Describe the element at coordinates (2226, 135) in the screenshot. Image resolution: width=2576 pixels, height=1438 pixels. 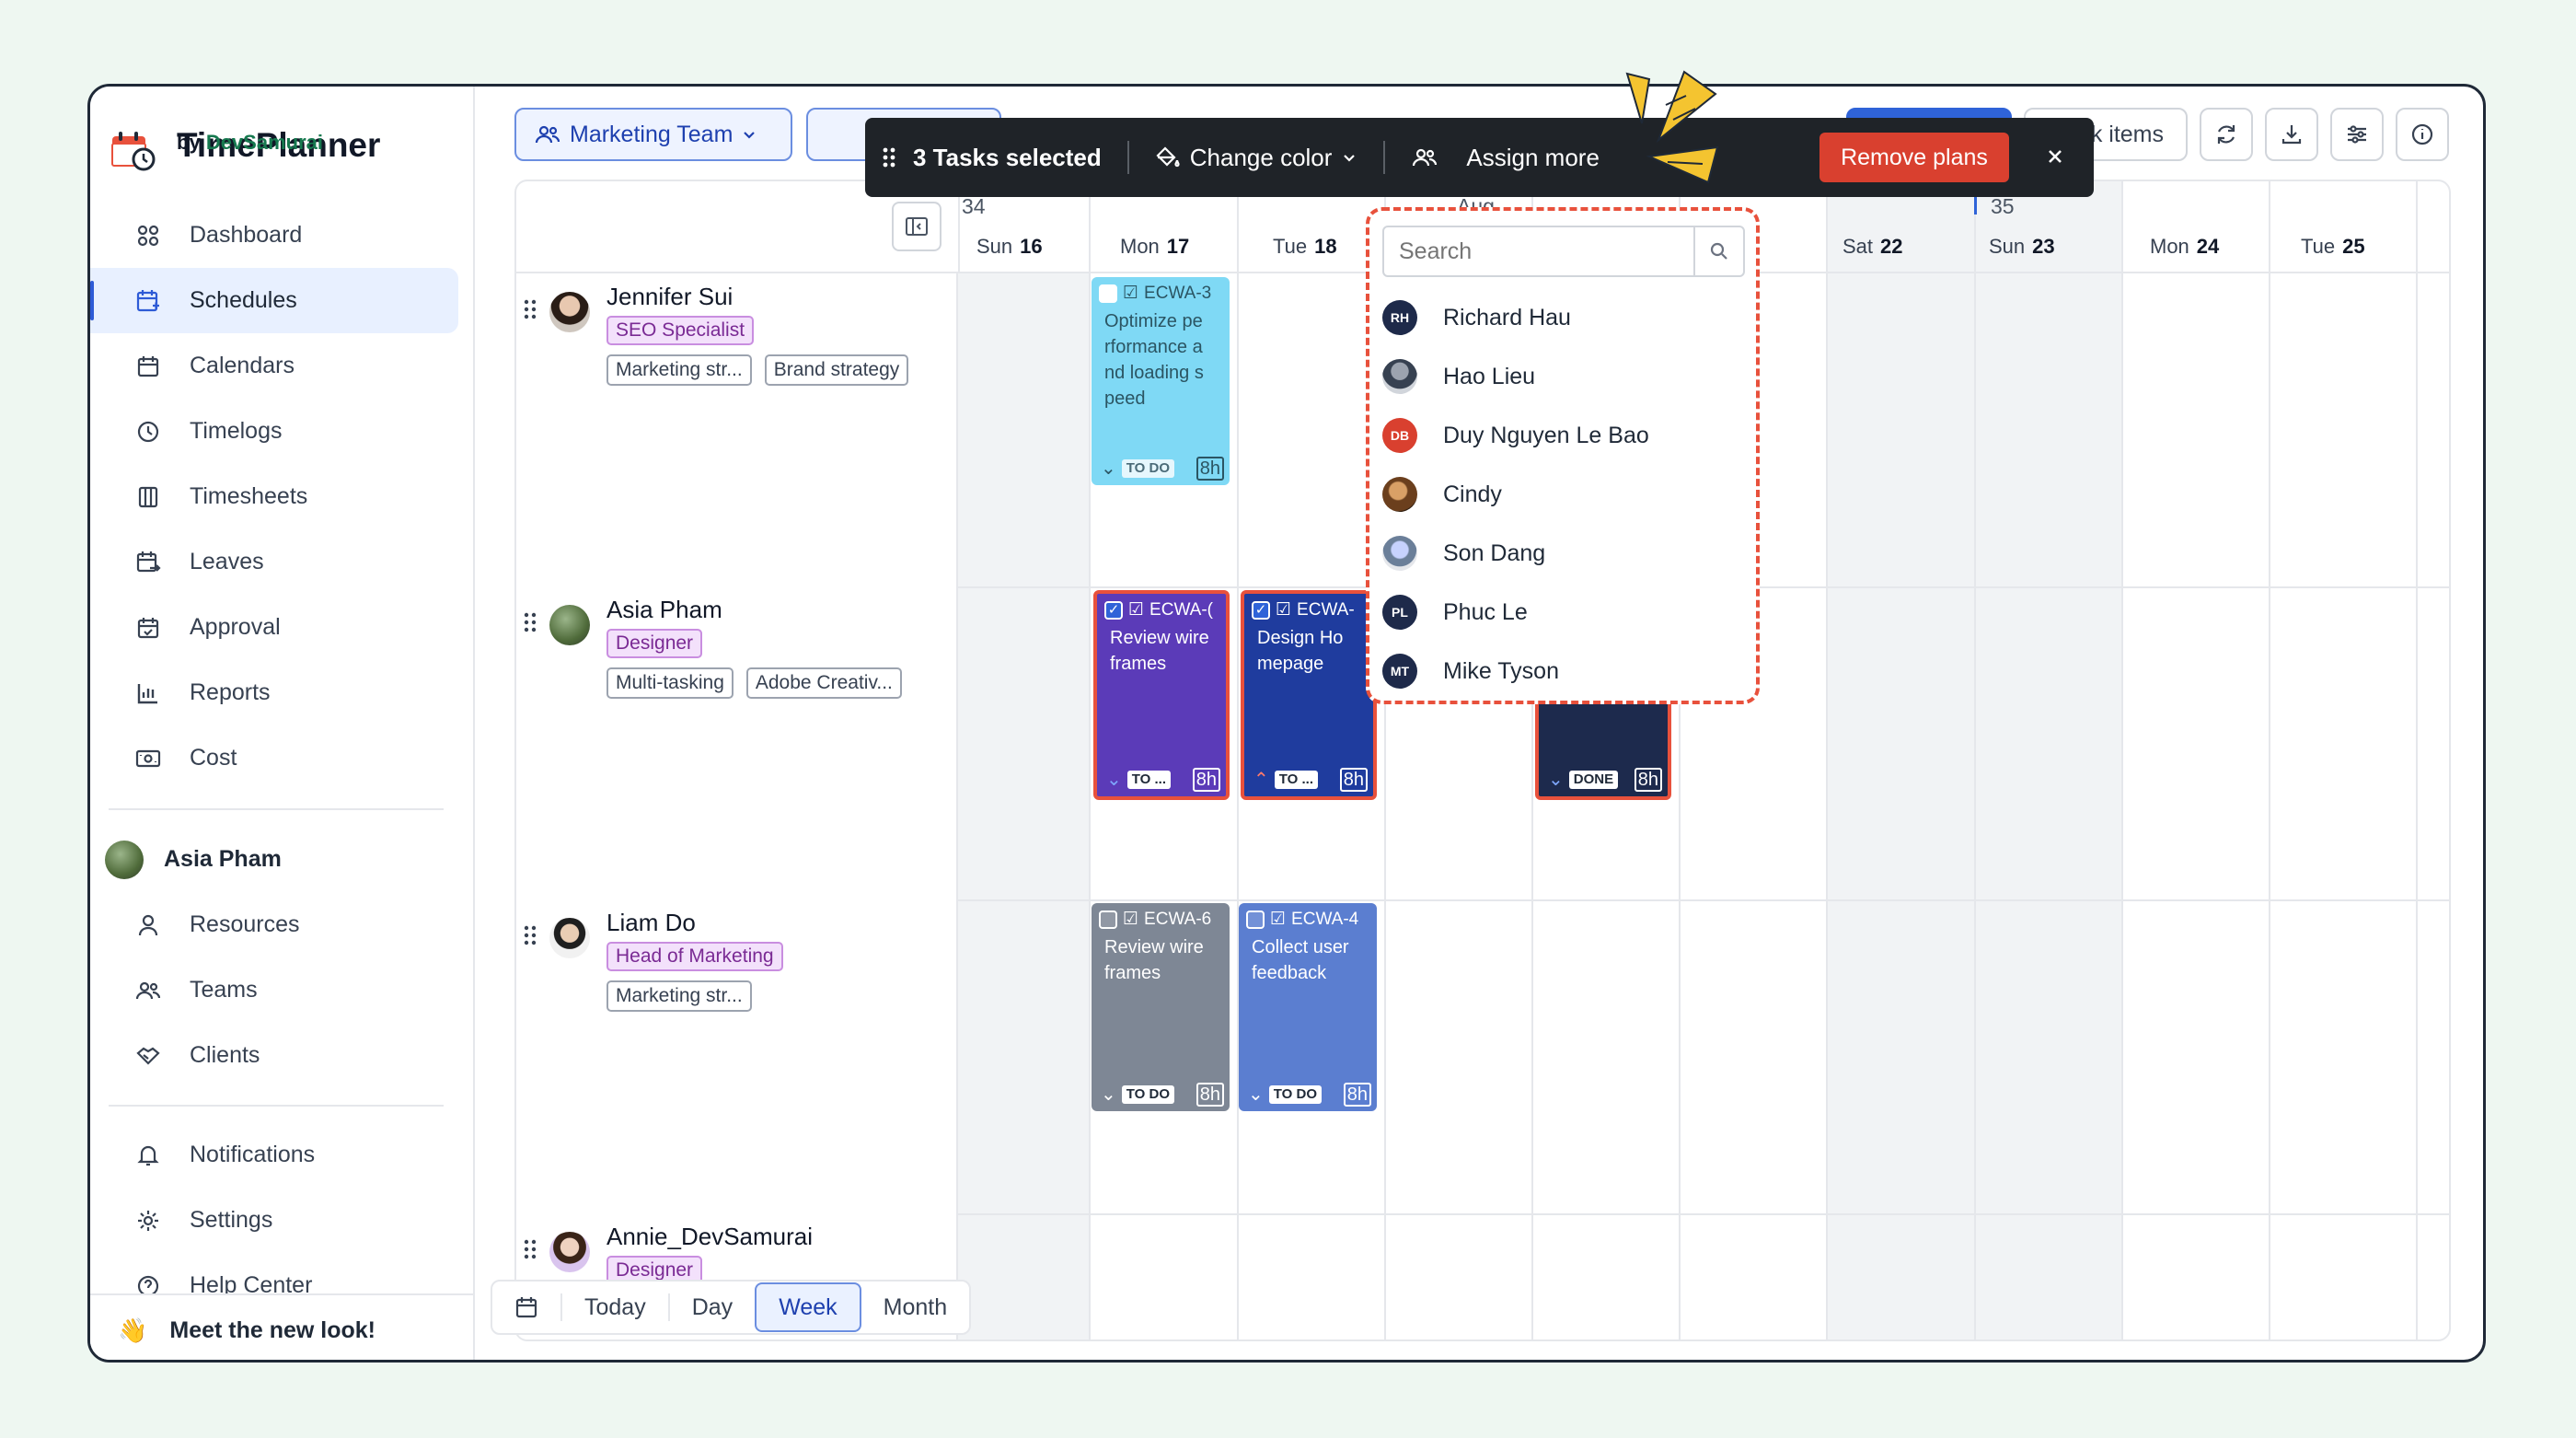
I see `refresh-button` at that location.